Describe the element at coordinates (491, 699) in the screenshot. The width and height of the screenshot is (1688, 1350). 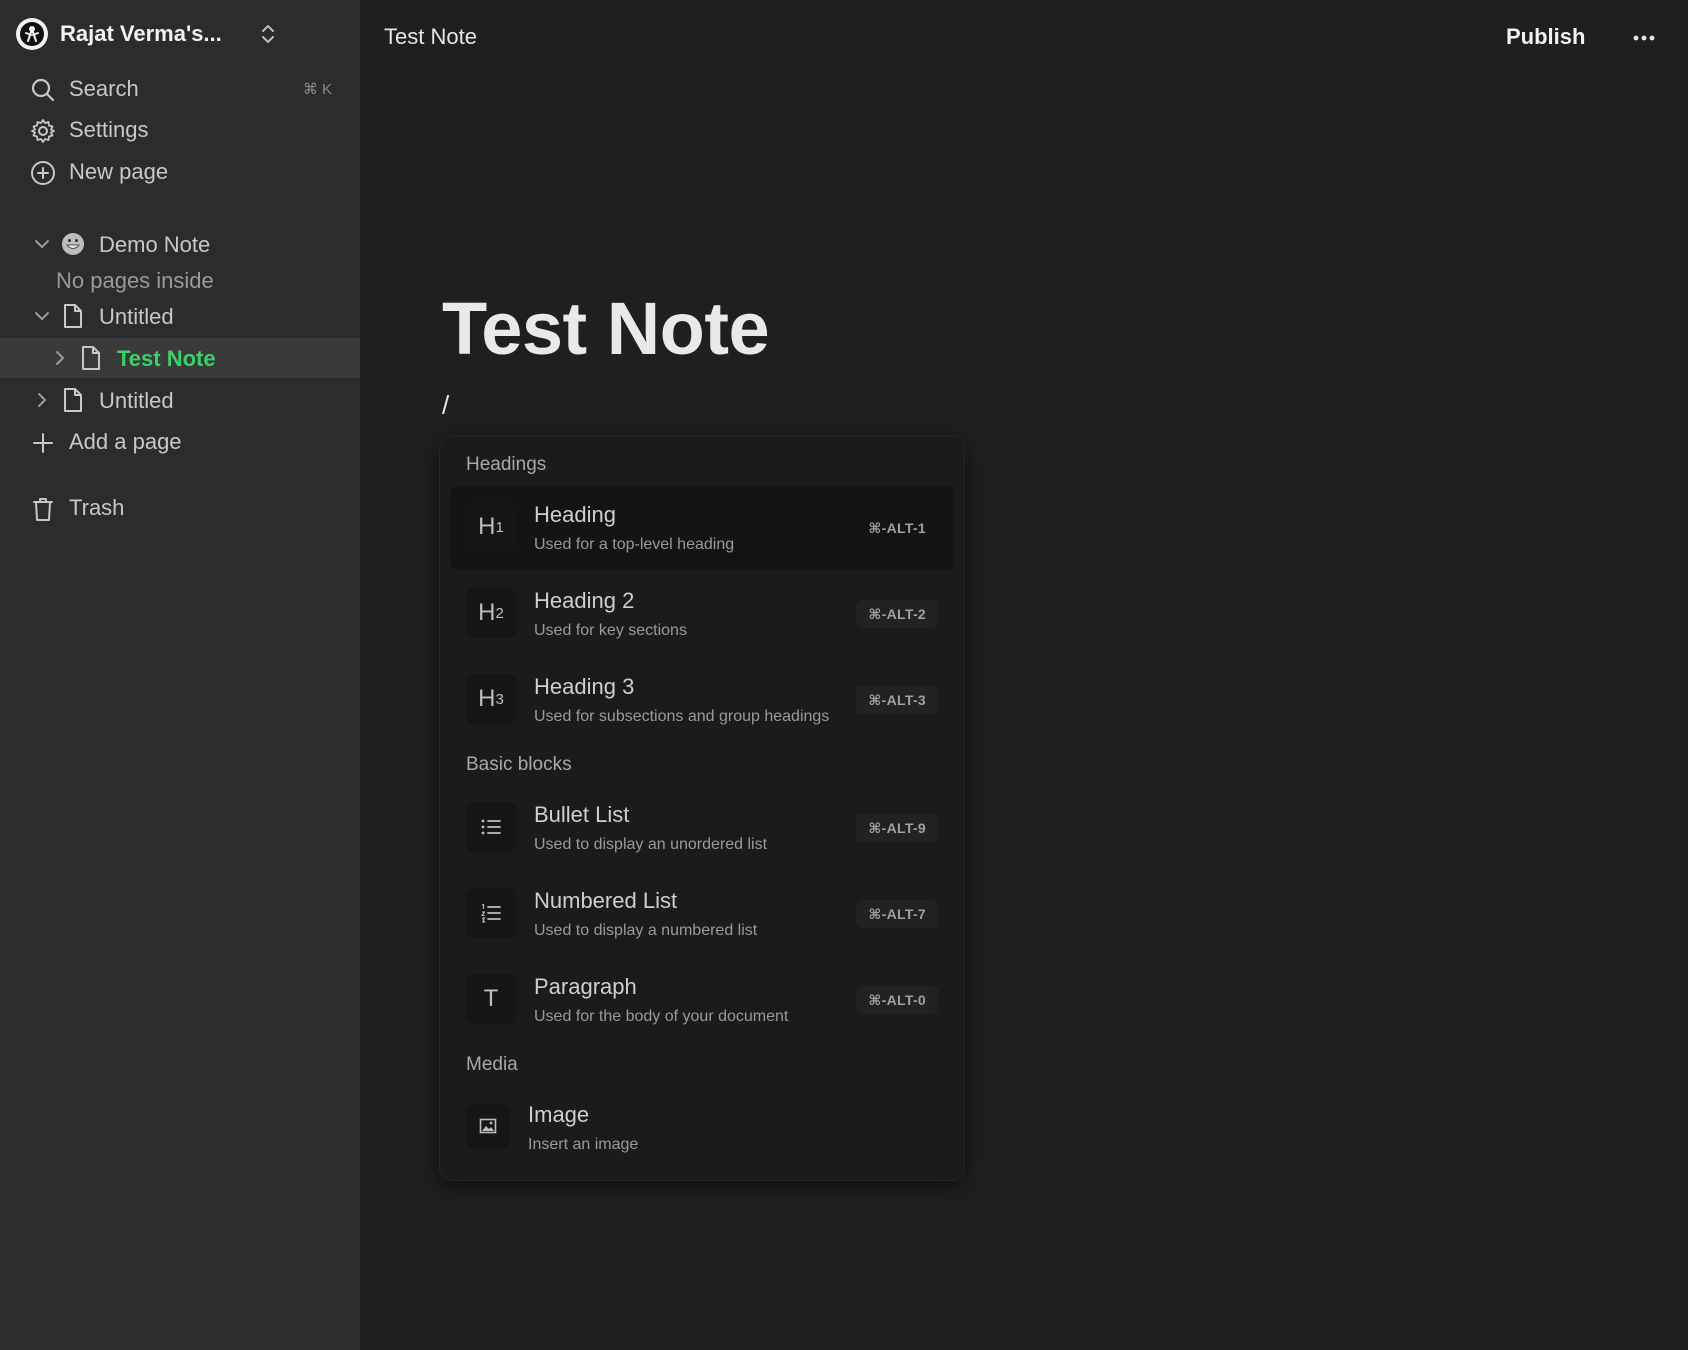
I see `heading-3-icon: H3` at that location.